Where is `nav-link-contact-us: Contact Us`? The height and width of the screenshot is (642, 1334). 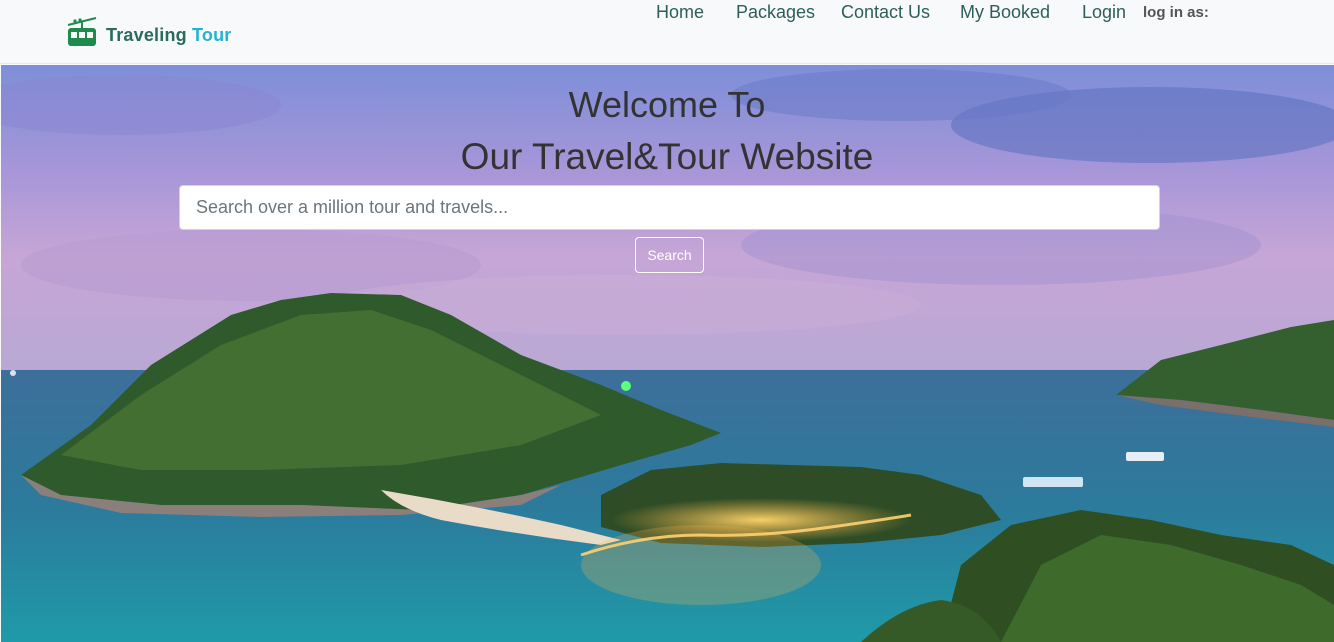
nav-link-contact-us: Contact Us is located at coordinates (885, 12).